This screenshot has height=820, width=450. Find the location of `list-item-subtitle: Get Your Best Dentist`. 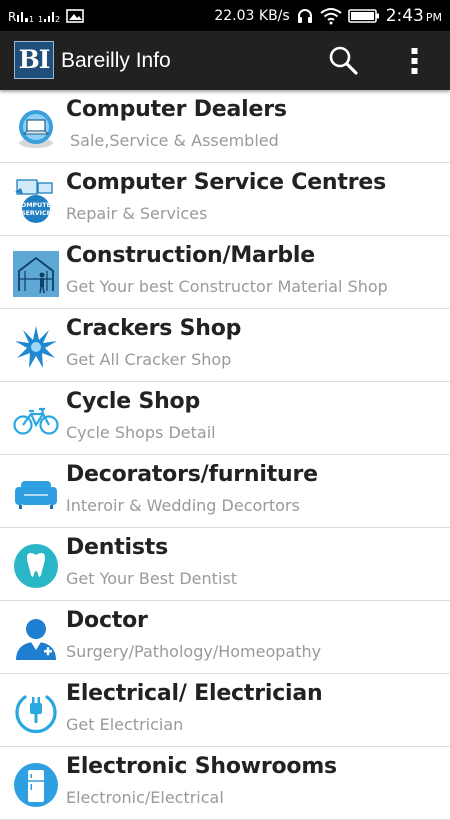

list-item-subtitle: Get Your Best Dentist is located at coordinates (151, 578).